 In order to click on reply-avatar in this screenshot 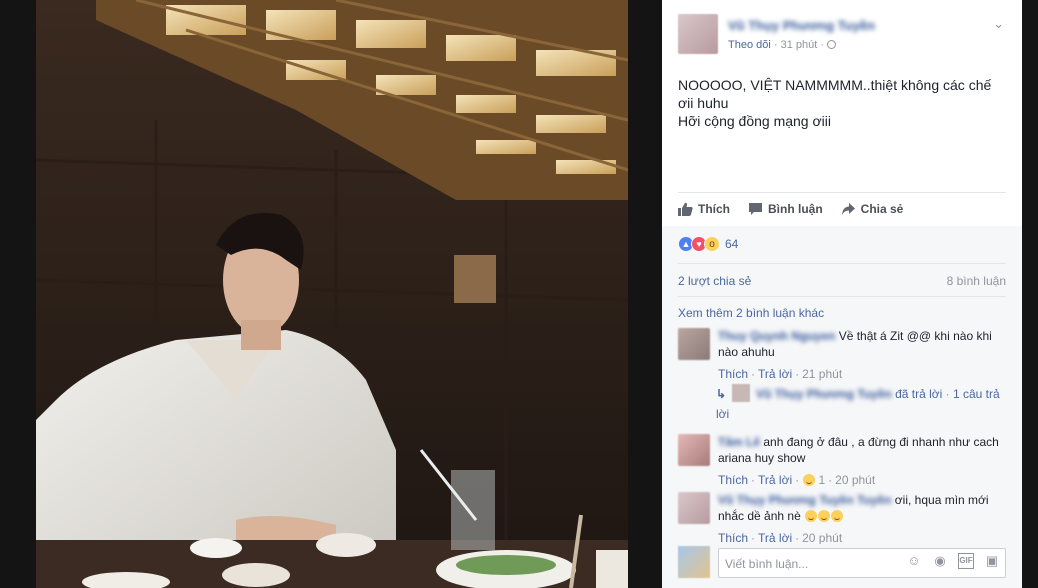, I will do `click(741, 393)`.